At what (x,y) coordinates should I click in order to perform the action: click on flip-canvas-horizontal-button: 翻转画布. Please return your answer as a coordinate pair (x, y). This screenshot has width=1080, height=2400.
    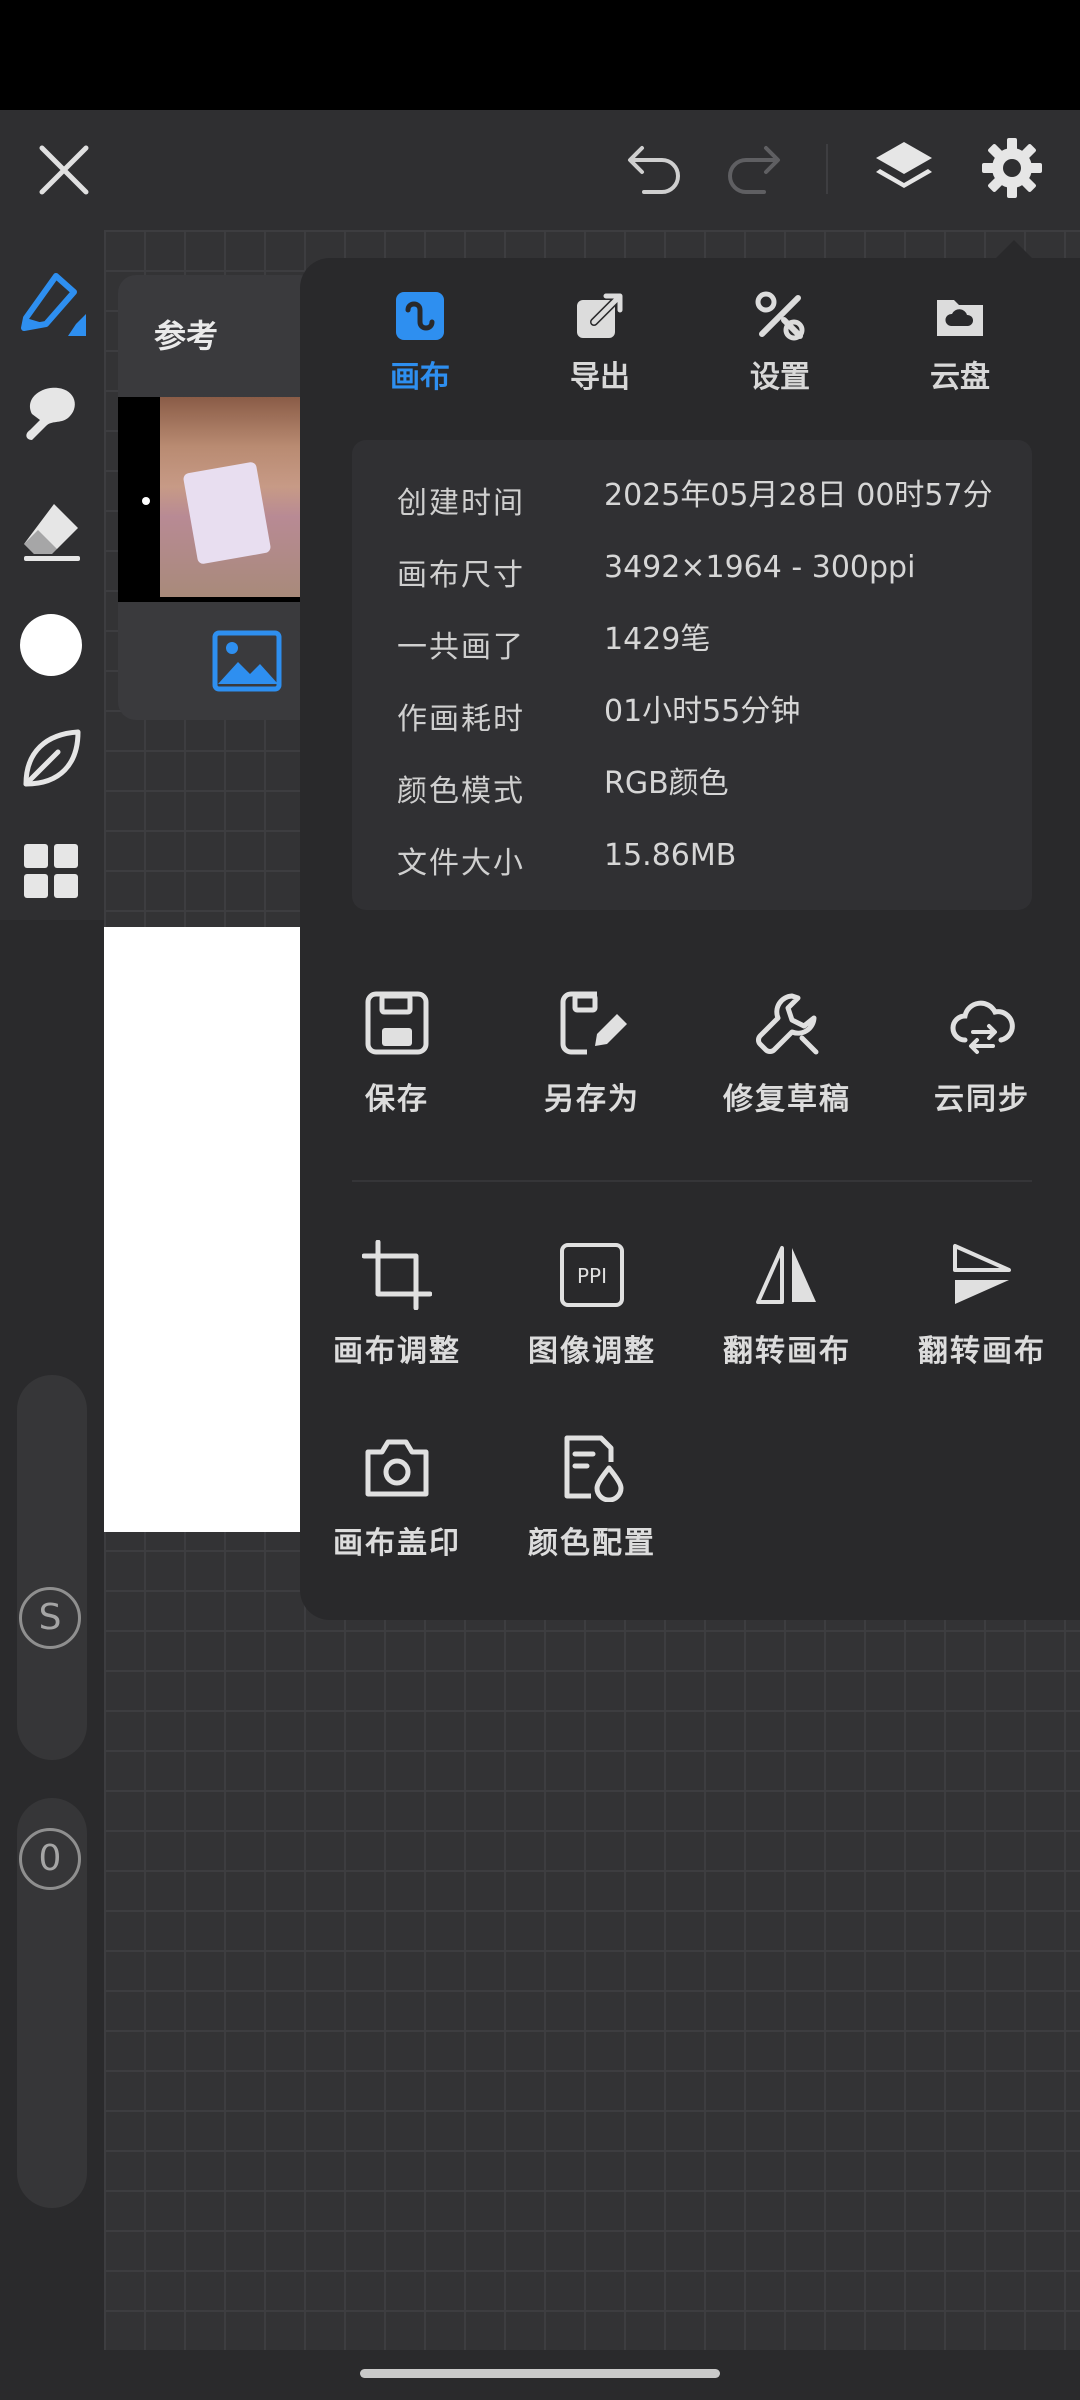
    Looking at the image, I should click on (787, 1305).